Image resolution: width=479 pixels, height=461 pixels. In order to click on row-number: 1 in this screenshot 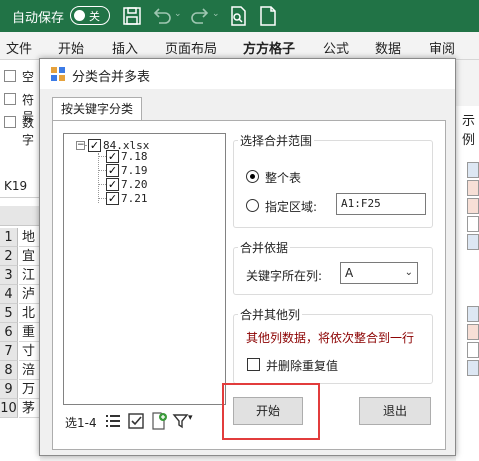, I will do `click(9, 237)`.